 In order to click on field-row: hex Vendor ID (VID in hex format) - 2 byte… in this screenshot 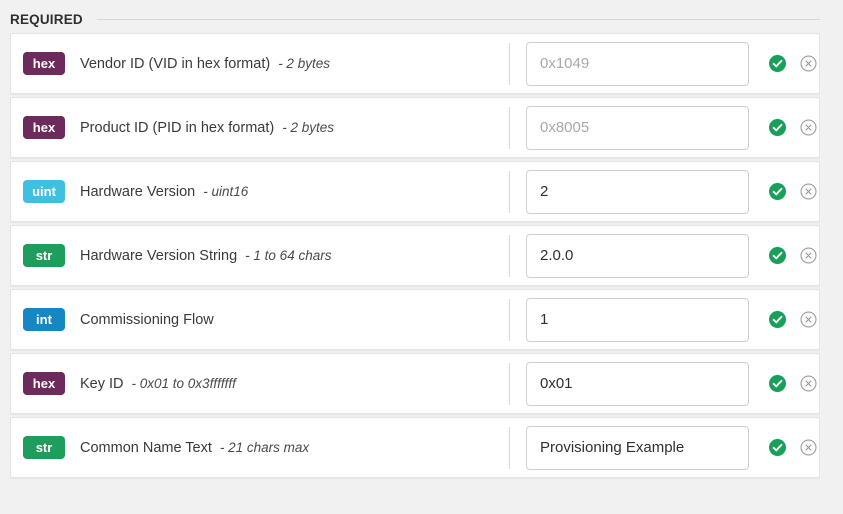, I will do `click(415, 63)`.